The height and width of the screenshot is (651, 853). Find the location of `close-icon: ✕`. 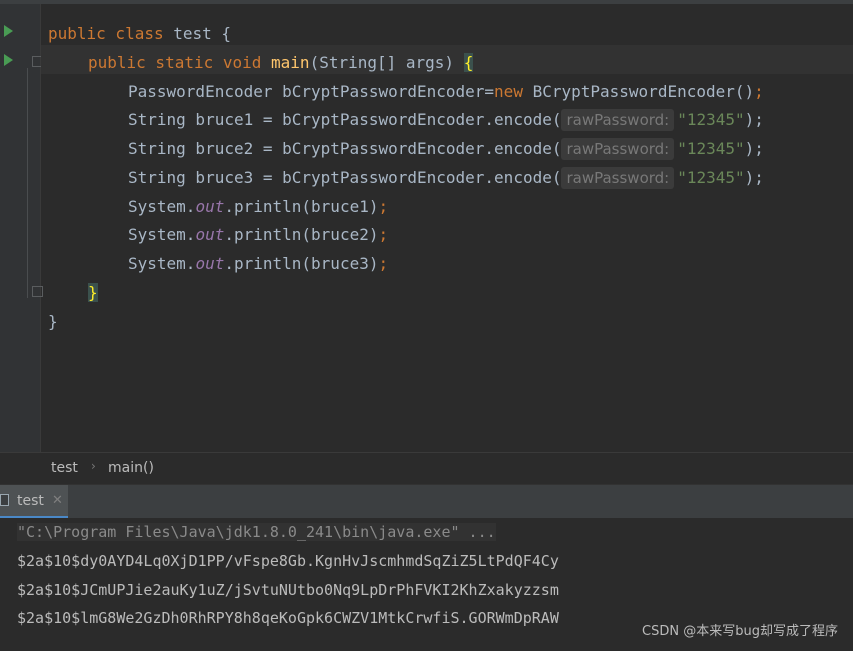

close-icon: ✕ is located at coordinates (57, 500).